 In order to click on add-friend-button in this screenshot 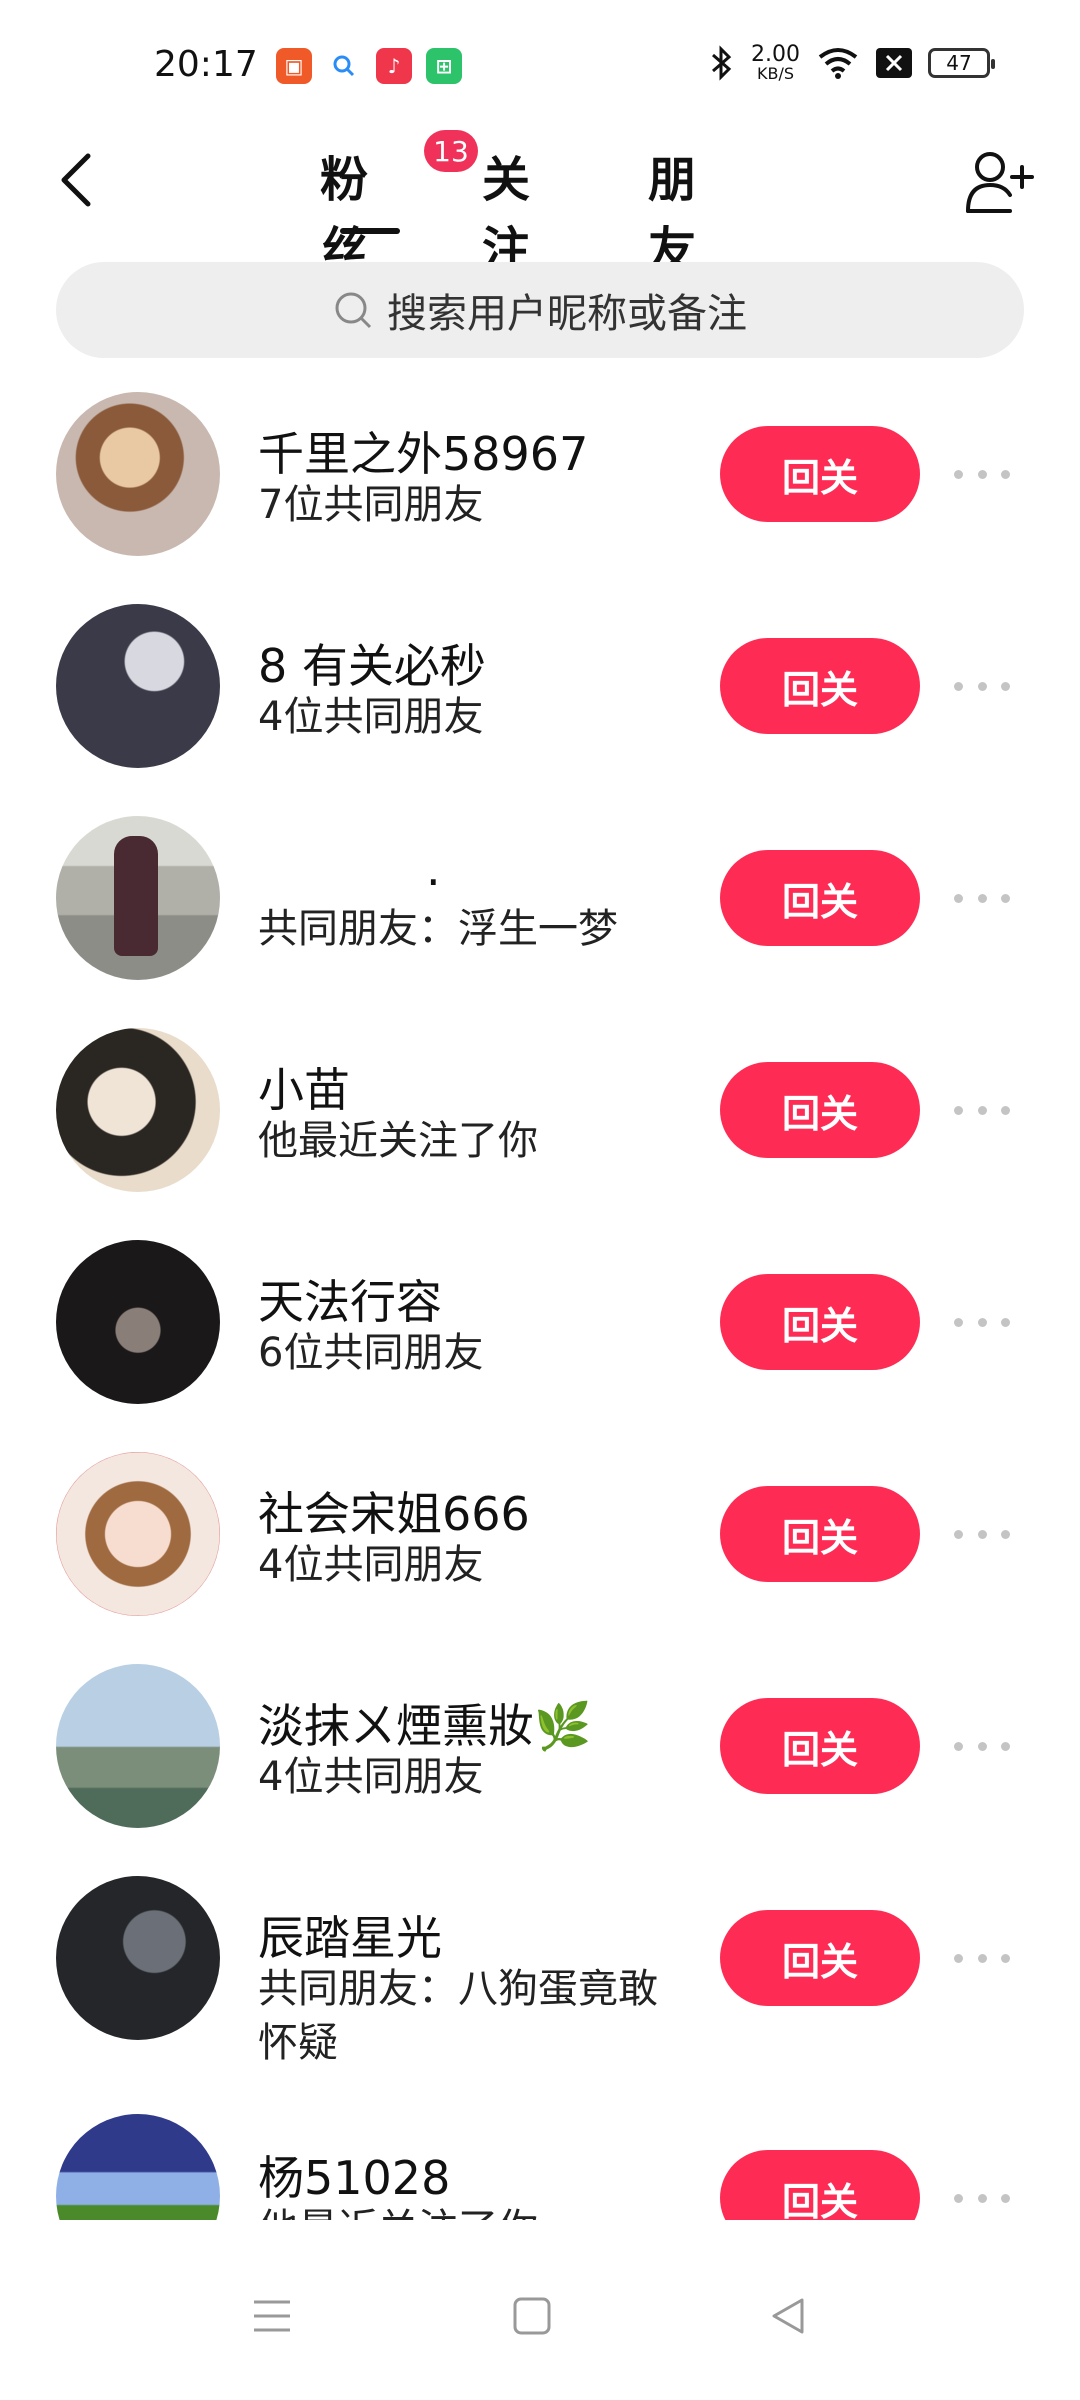, I will do `click(1000, 182)`.